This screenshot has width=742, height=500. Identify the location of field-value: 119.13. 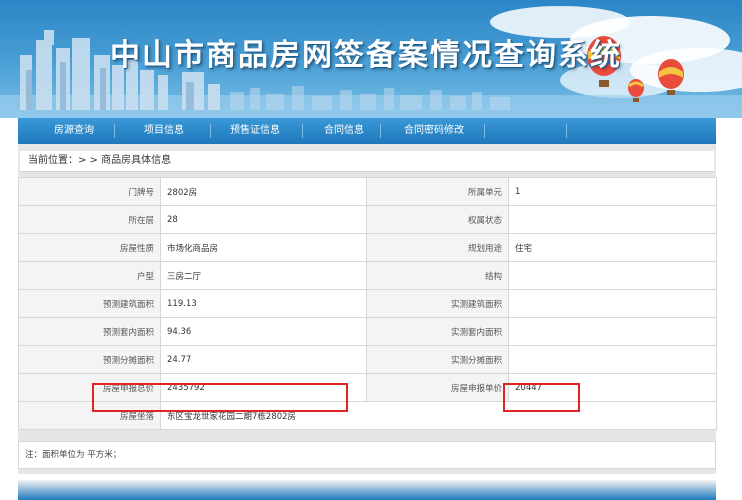
(263, 303).